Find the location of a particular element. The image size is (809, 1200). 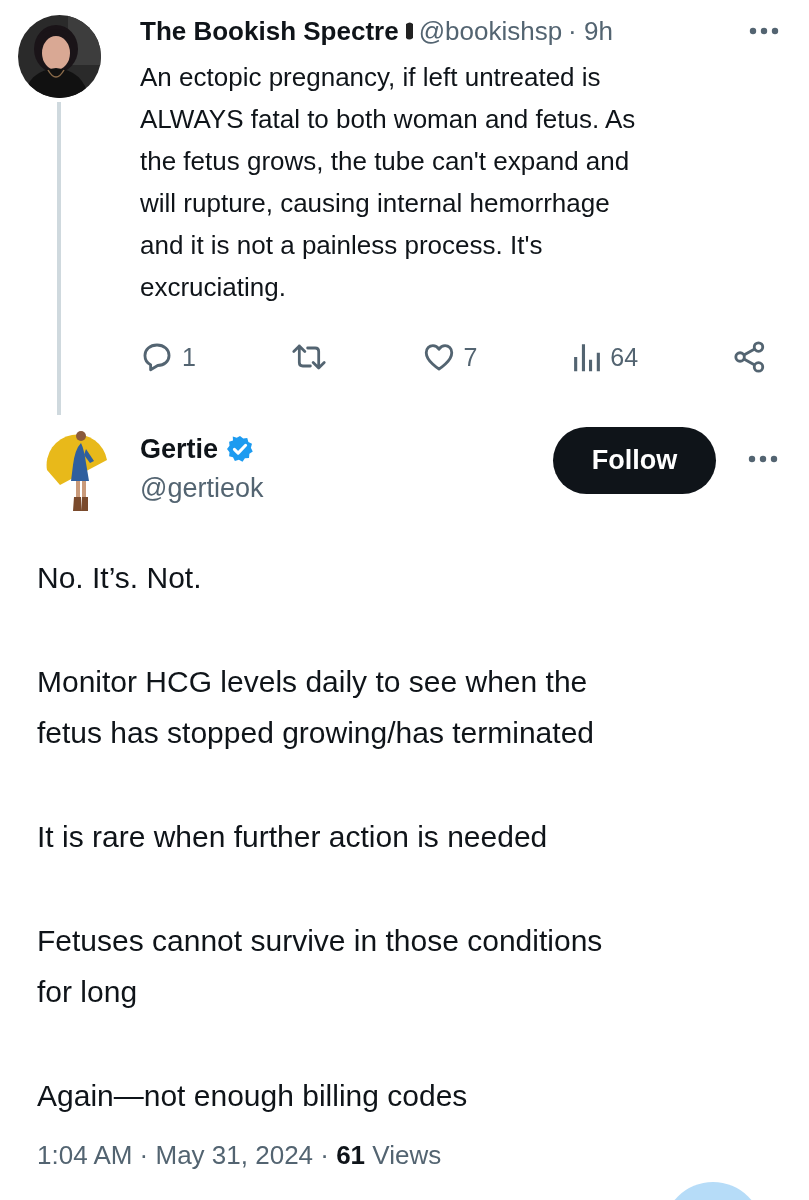

post-time: · 9h is located at coordinates (590, 31).